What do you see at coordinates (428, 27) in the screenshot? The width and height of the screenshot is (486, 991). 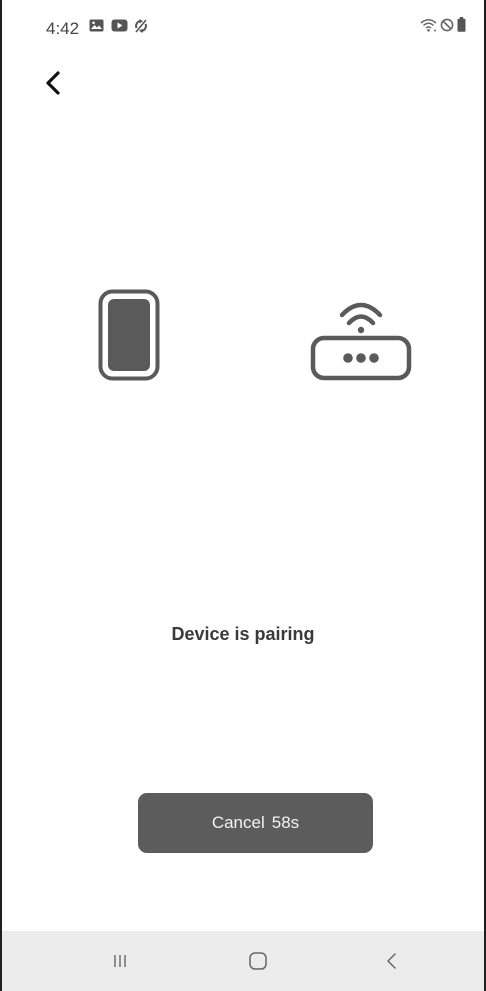 I see `wifi-icon` at bounding box center [428, 27].